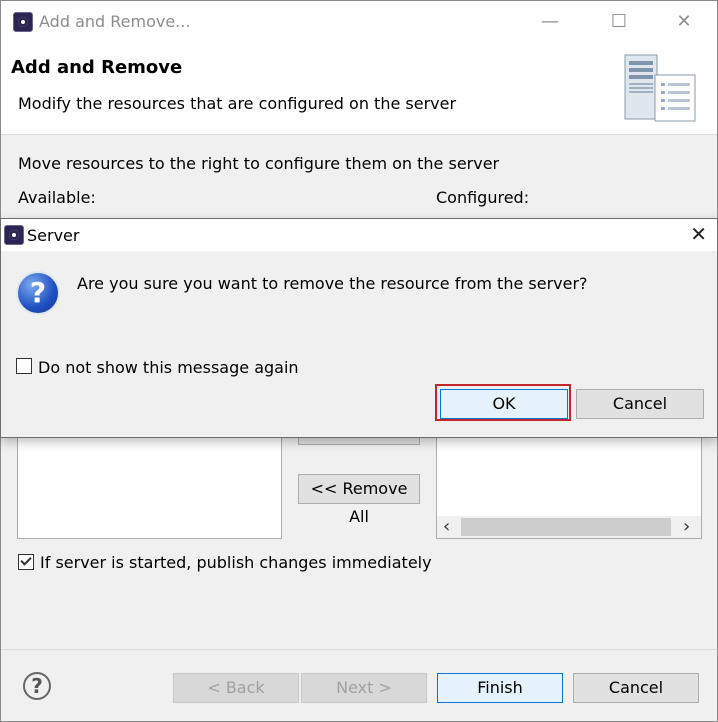 Image resolution: width=718 pixels, height=722 pixels. What do you see at coordinates (636, 688) in the screenshot?
I see `cancel-button: Cancel` at bounding box center [636, 688].